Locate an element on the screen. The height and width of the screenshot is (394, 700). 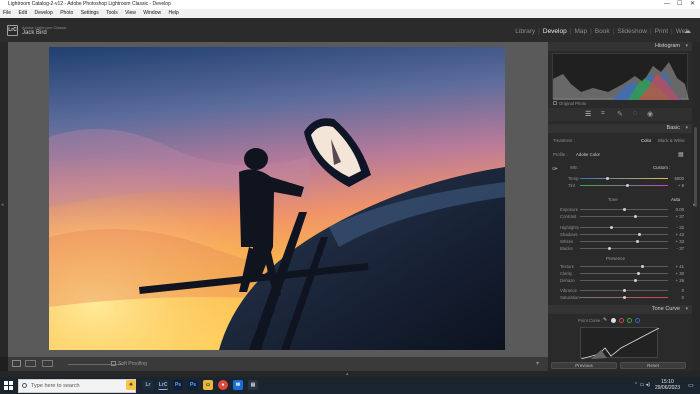
dehaze-slider is located at coordinates (624, 280).